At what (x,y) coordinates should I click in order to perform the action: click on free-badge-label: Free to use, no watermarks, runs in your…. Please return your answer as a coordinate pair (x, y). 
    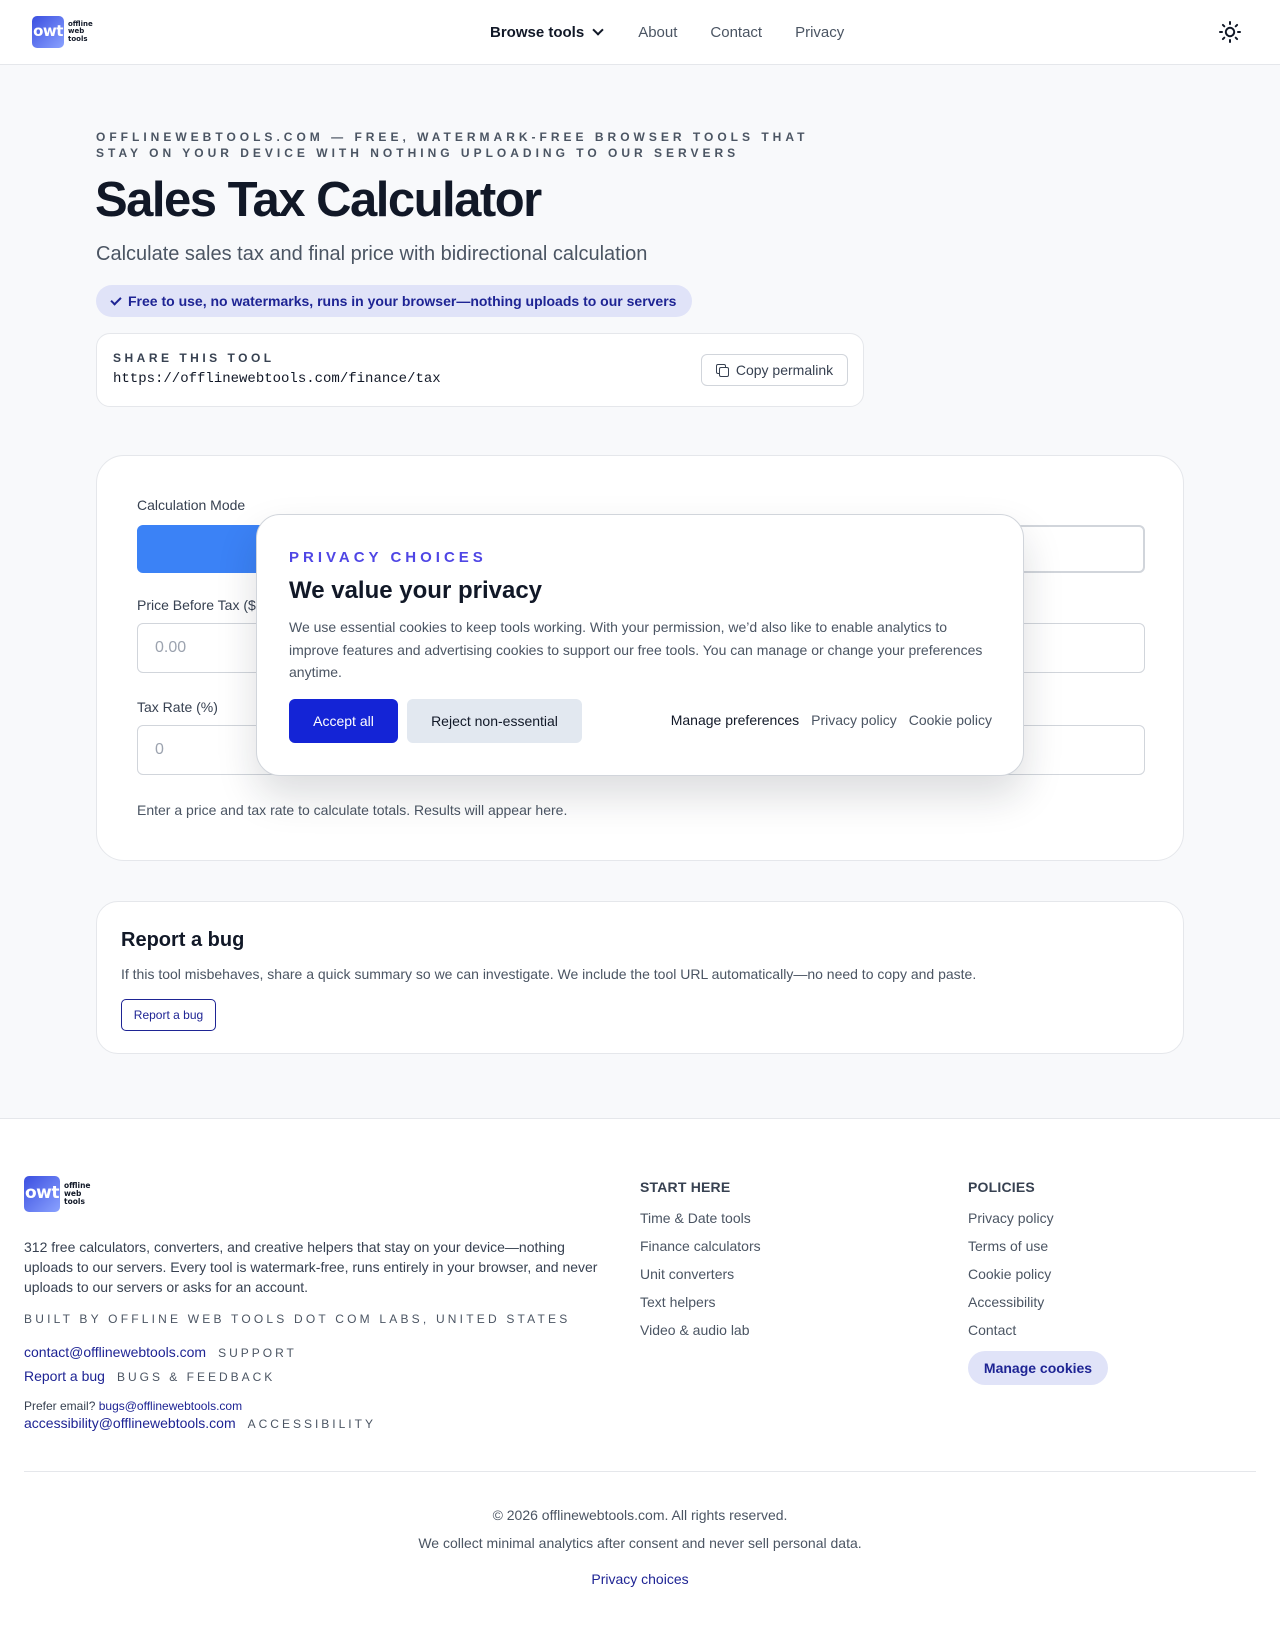
    Looking at the image, I should click on (402, 301).